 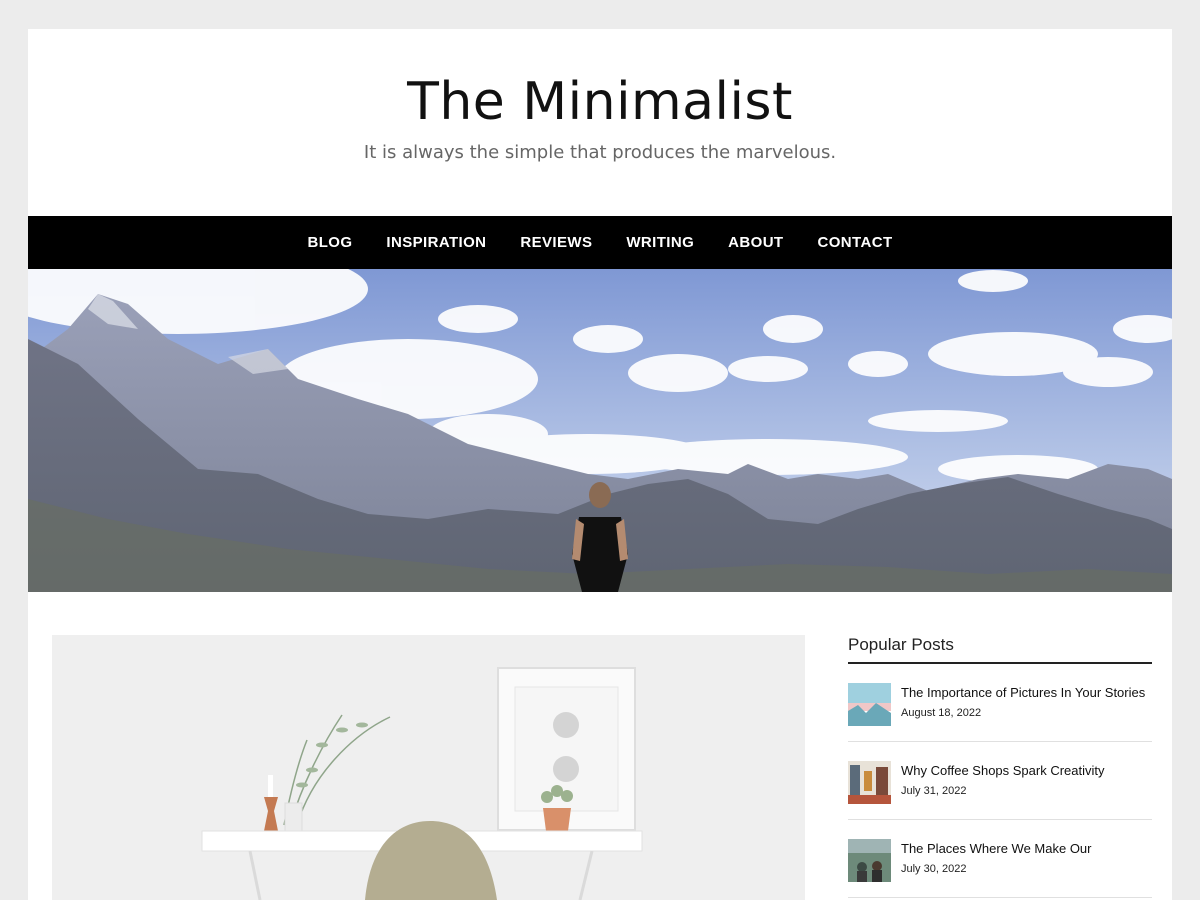 I want to click on post-date: July 30, 2022, so click(x=934, y=869).